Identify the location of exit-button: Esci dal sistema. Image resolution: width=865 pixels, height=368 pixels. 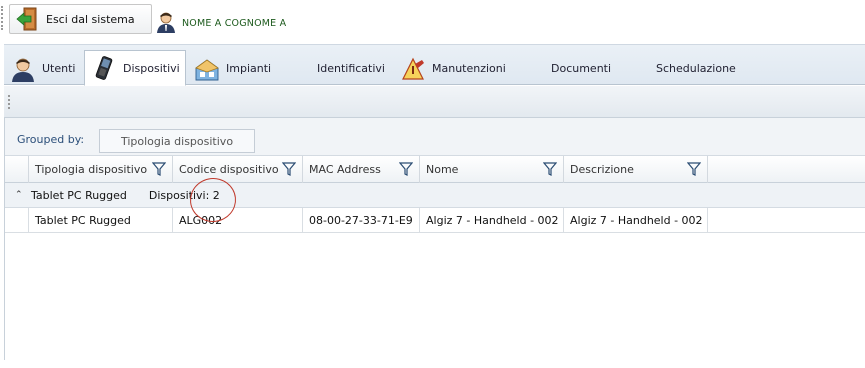
(80, 19).